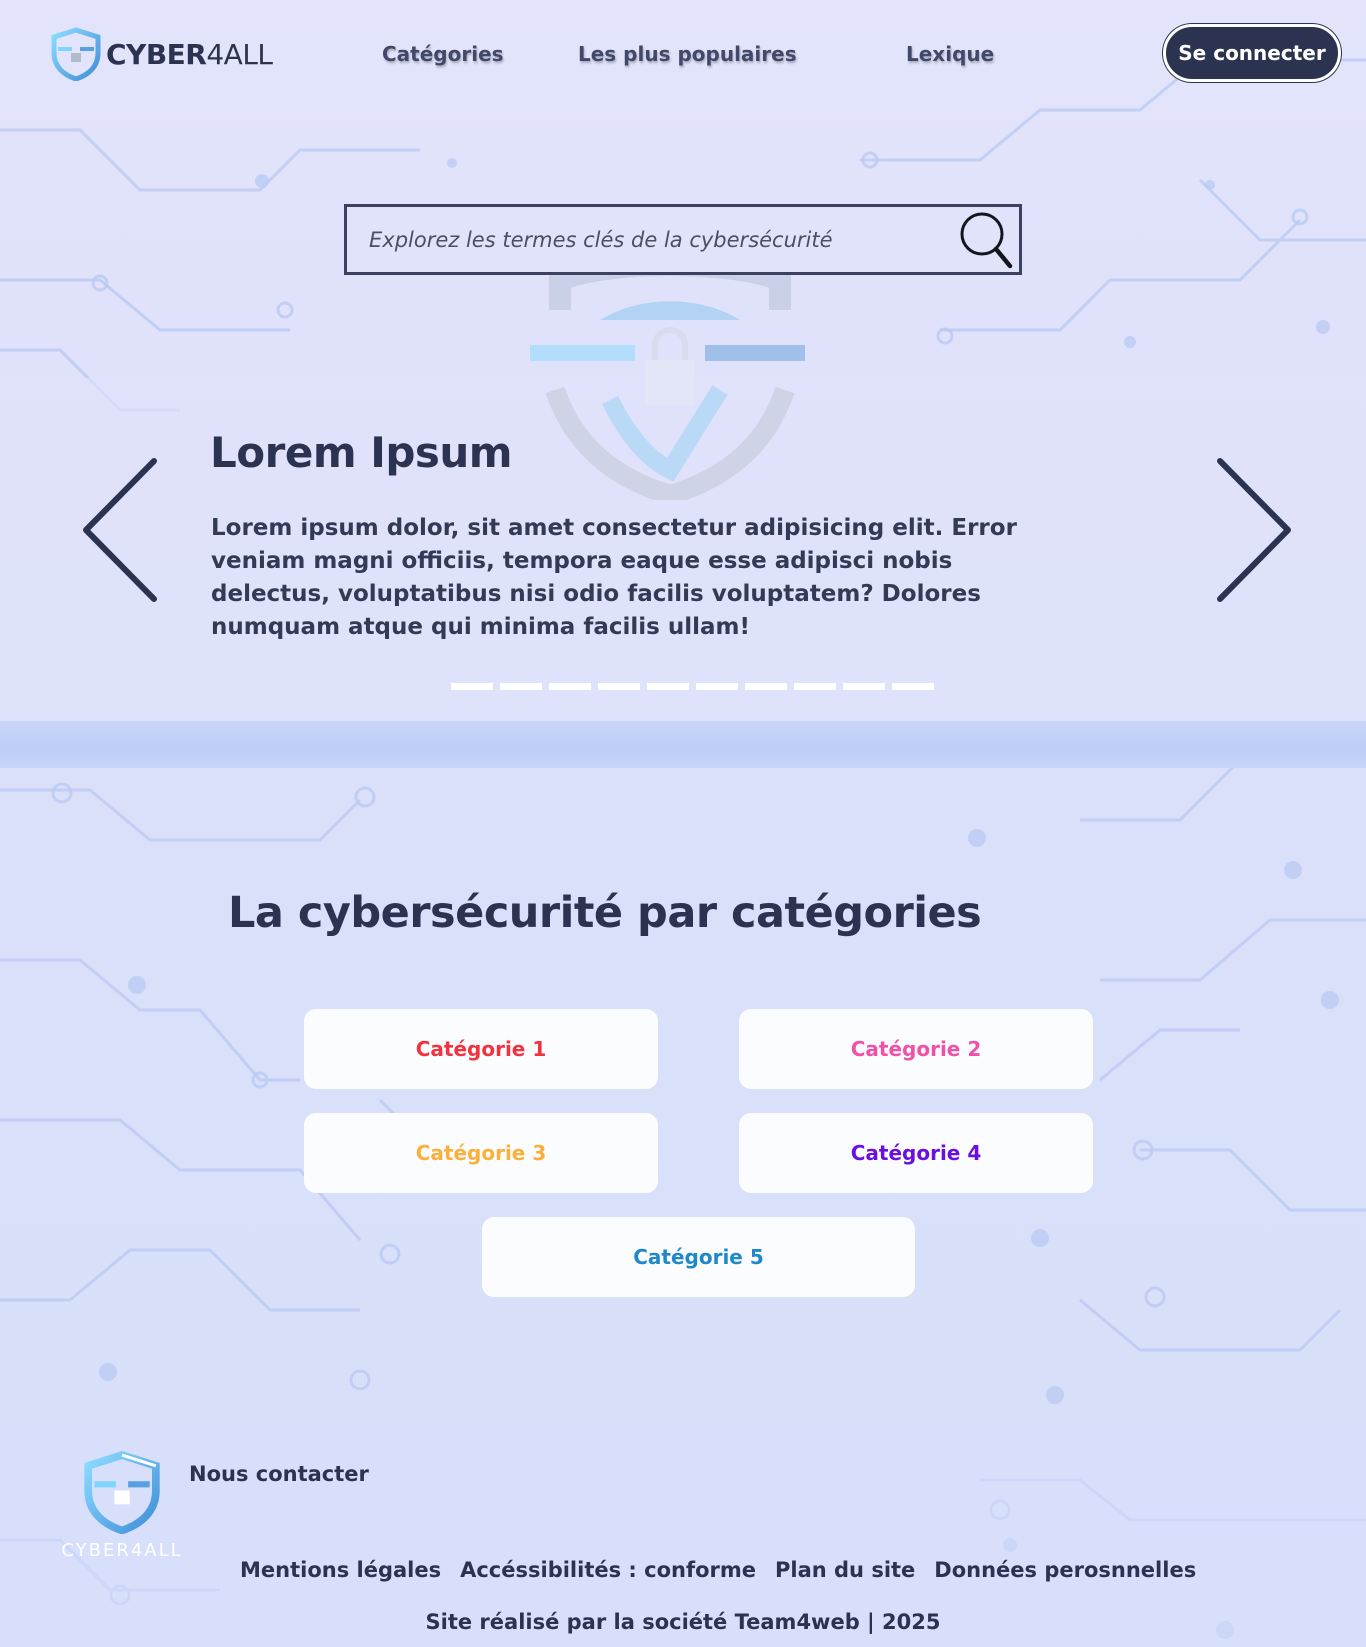  I want to click on chevron-left-icon, so click(120, 530).